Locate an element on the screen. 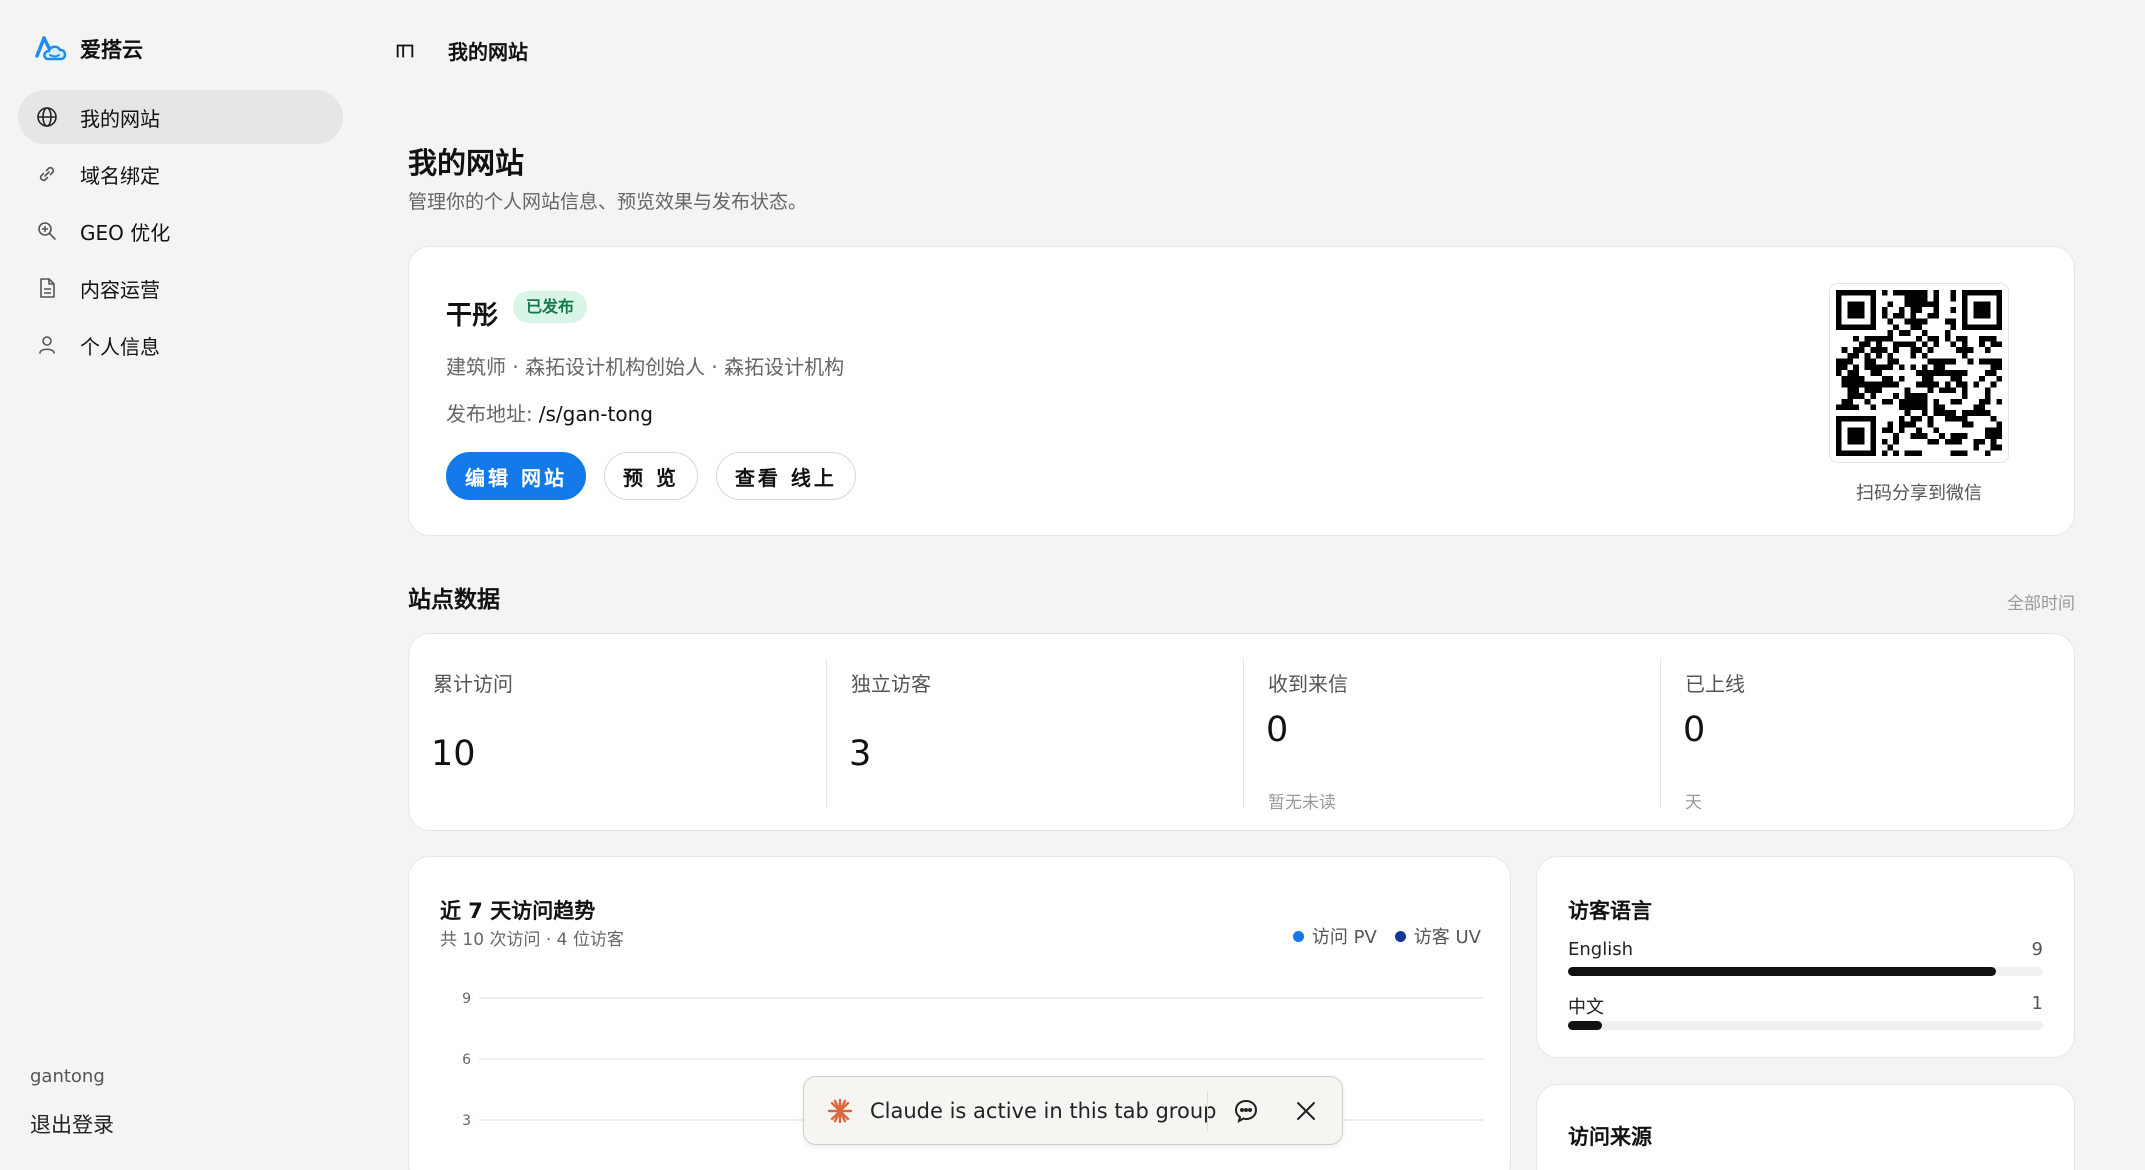  legend-dot-uv is located at coordinates (1400, 936).